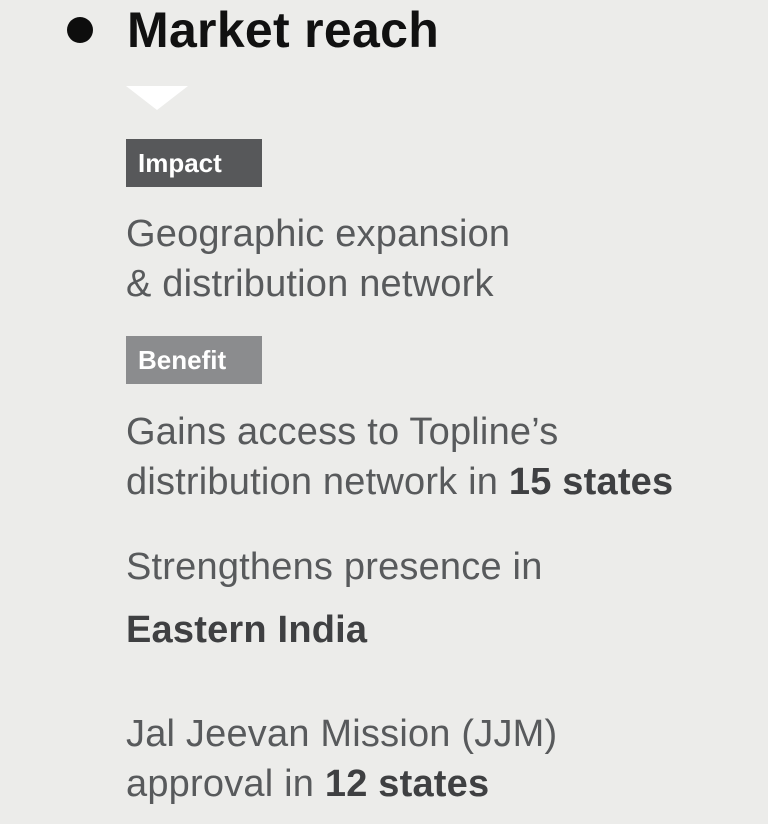 The image size is (768, 824). Describe the element at coordinates (342, 432) in the screenshot. I see `benefit-1-line-1: Gains access to Topline’s` at that location.